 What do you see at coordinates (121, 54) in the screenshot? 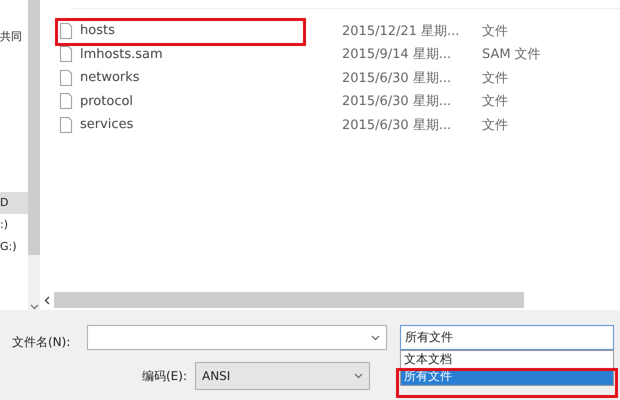
I see `file-name: lmhosts.sam` at bounding box center [121, 54].